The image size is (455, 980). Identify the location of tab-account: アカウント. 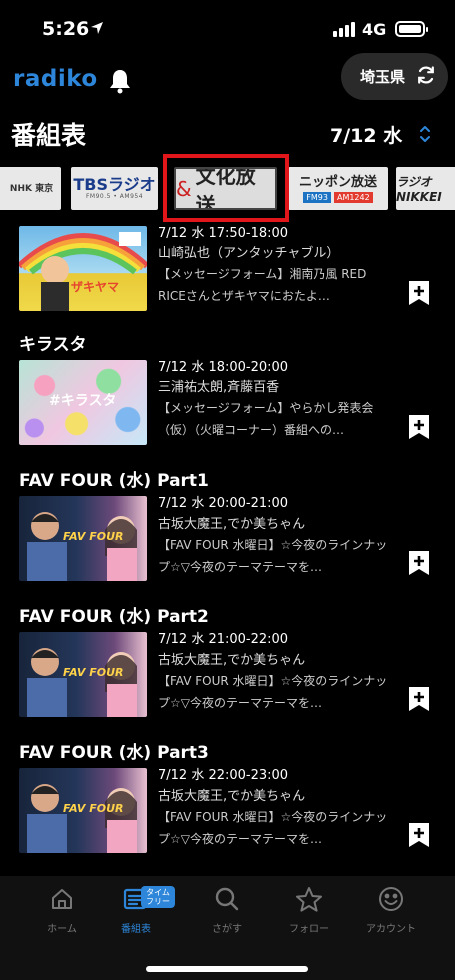
(391, 909).